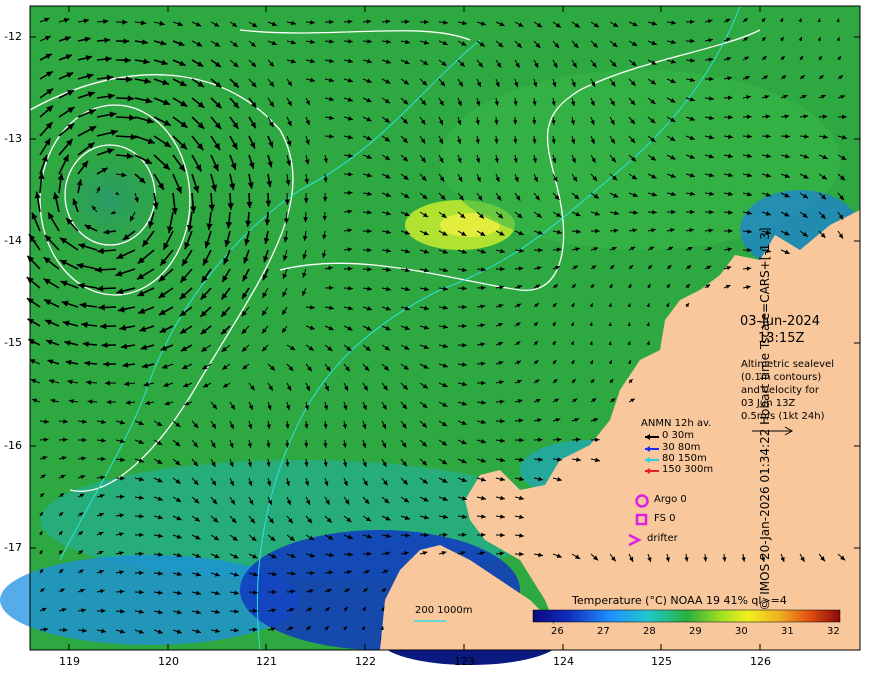  What do you see at coordinates (687, 469) in the screenshot?
I see `anmn-item: 150 300m` at bounding box center [687, 469].